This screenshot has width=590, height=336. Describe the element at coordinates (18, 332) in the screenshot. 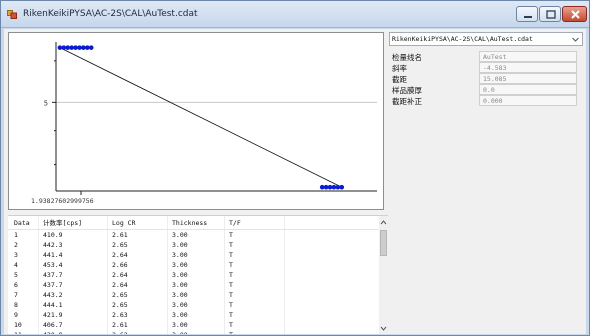

I see `table-cell: 11` at that location.